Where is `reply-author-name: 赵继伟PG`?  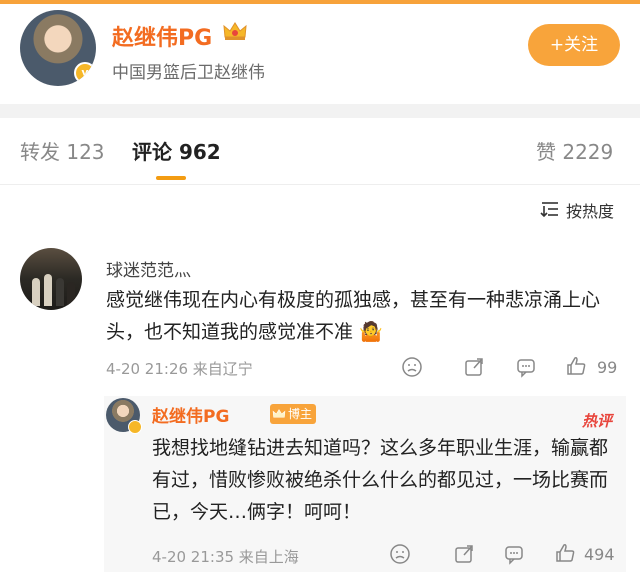
reply-author-name: 赵继伟PG is located at coordinates (190, 414).